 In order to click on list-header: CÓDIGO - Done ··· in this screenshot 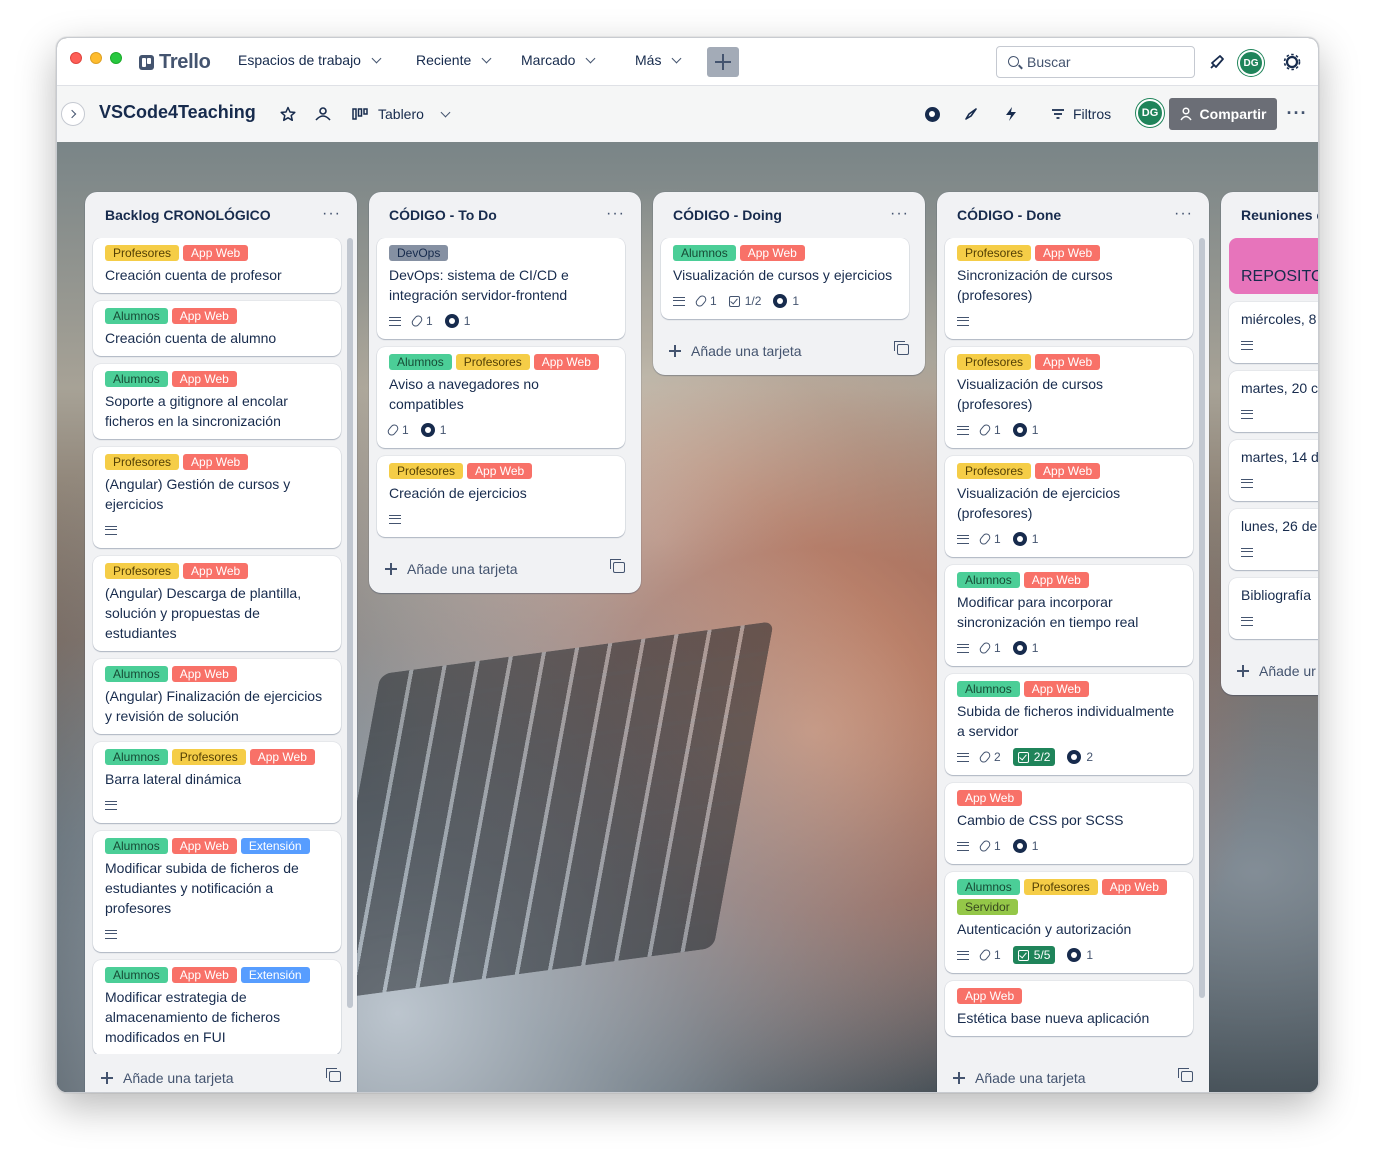, I will do `click(1073, 215)`.